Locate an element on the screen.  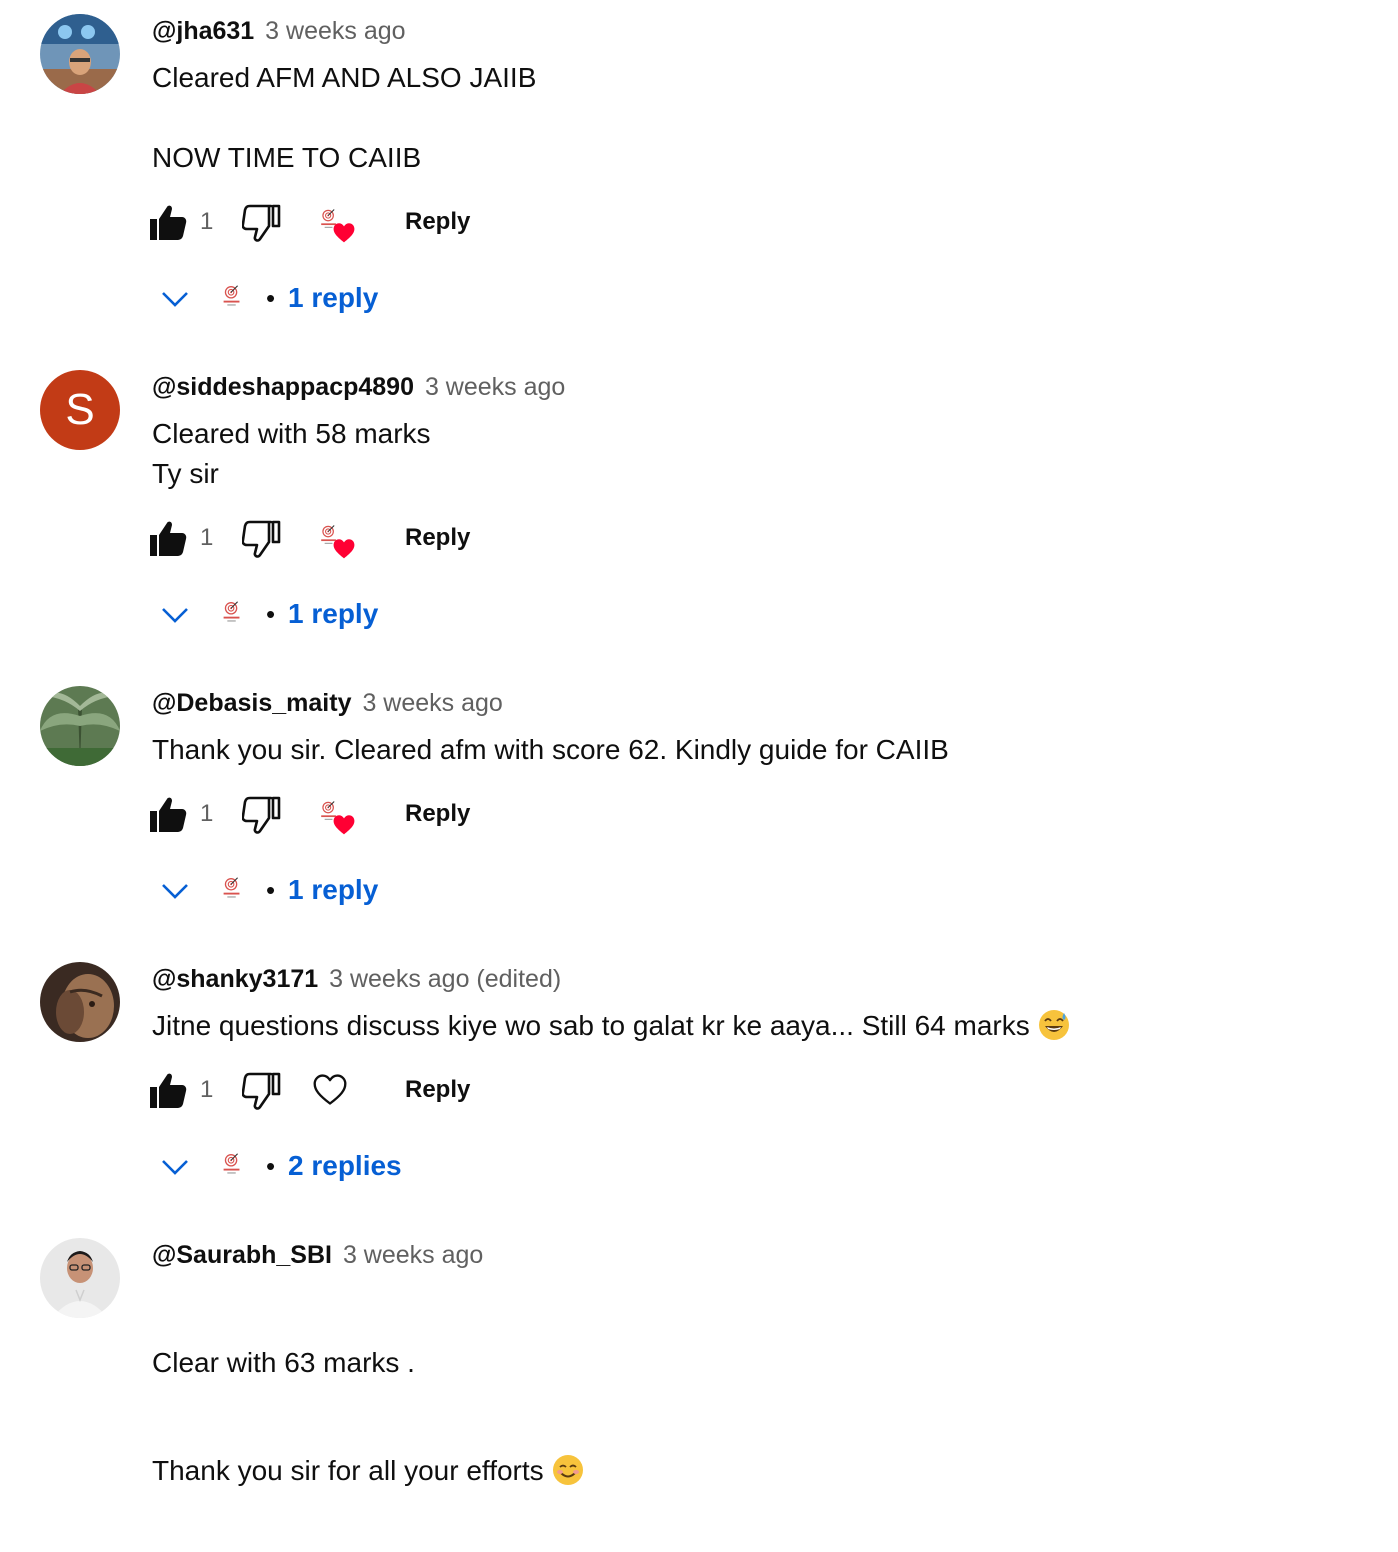
comment-header: @Saurabh_SBI 3 weeks ago is located at coordinates (317, 1255).